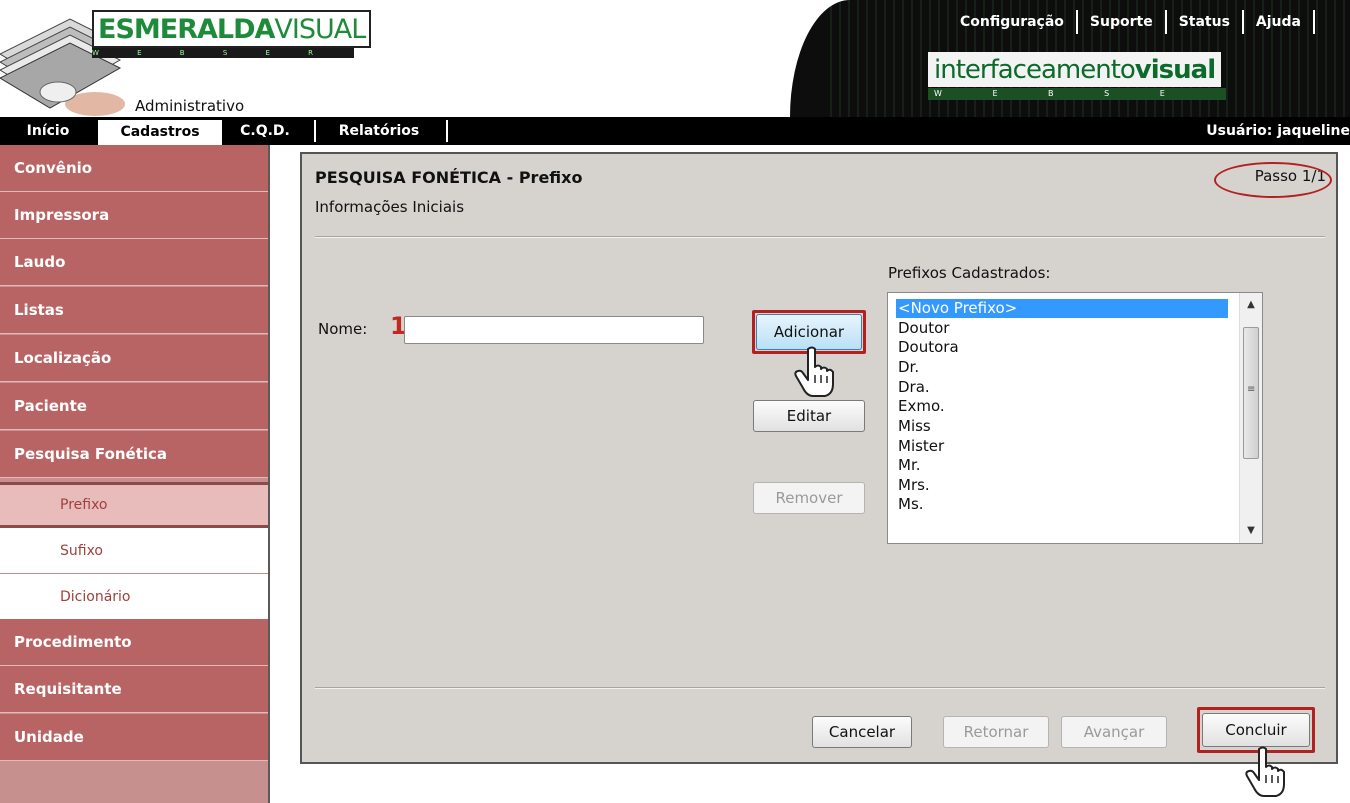 The image size is (1350, 803). What do you see at coordinates (48, 131) in the screenshot?
I see `nav-inicio: Início` at bounding box center [48, 131].